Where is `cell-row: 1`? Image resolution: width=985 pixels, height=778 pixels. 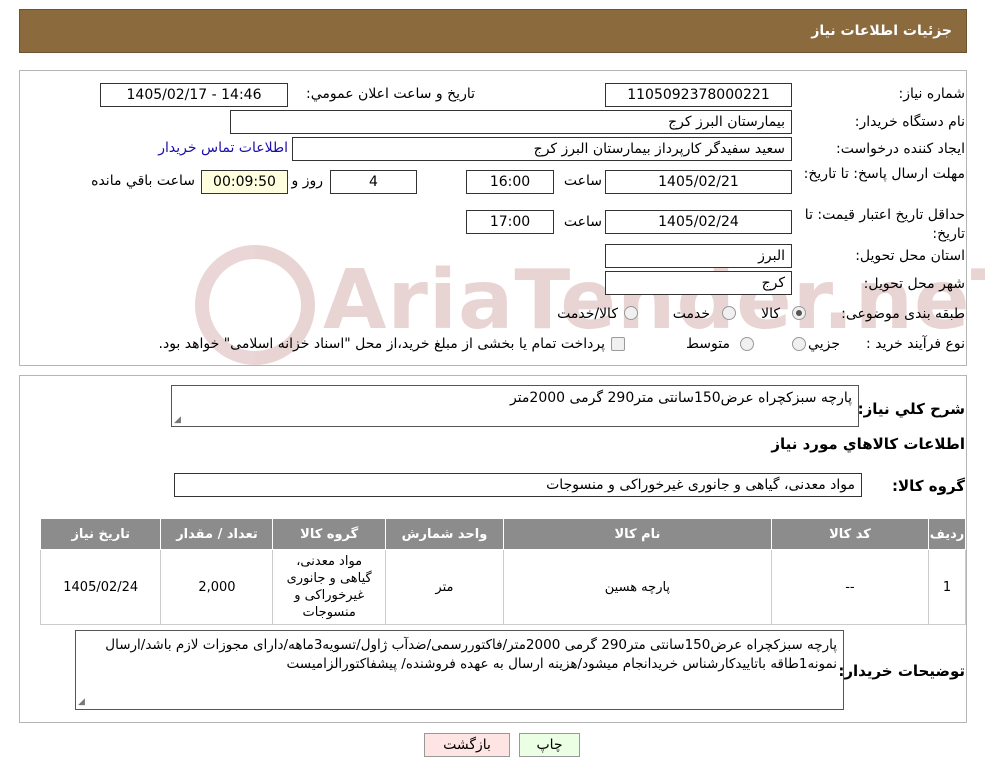
cell-row: 1 is located at coordinates (947, 587).